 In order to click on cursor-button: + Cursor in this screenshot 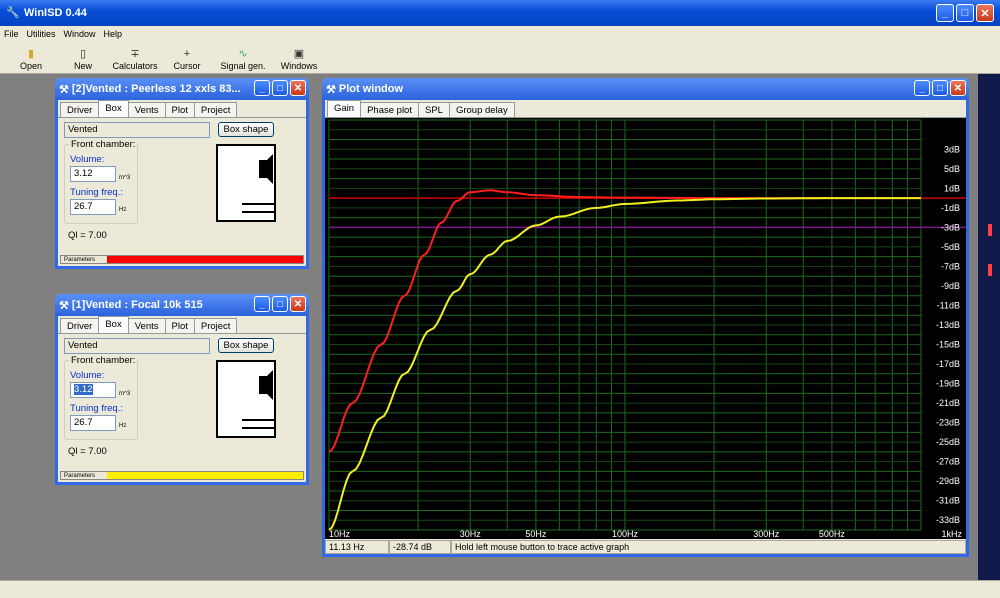, I will do `click(187, 60)`.